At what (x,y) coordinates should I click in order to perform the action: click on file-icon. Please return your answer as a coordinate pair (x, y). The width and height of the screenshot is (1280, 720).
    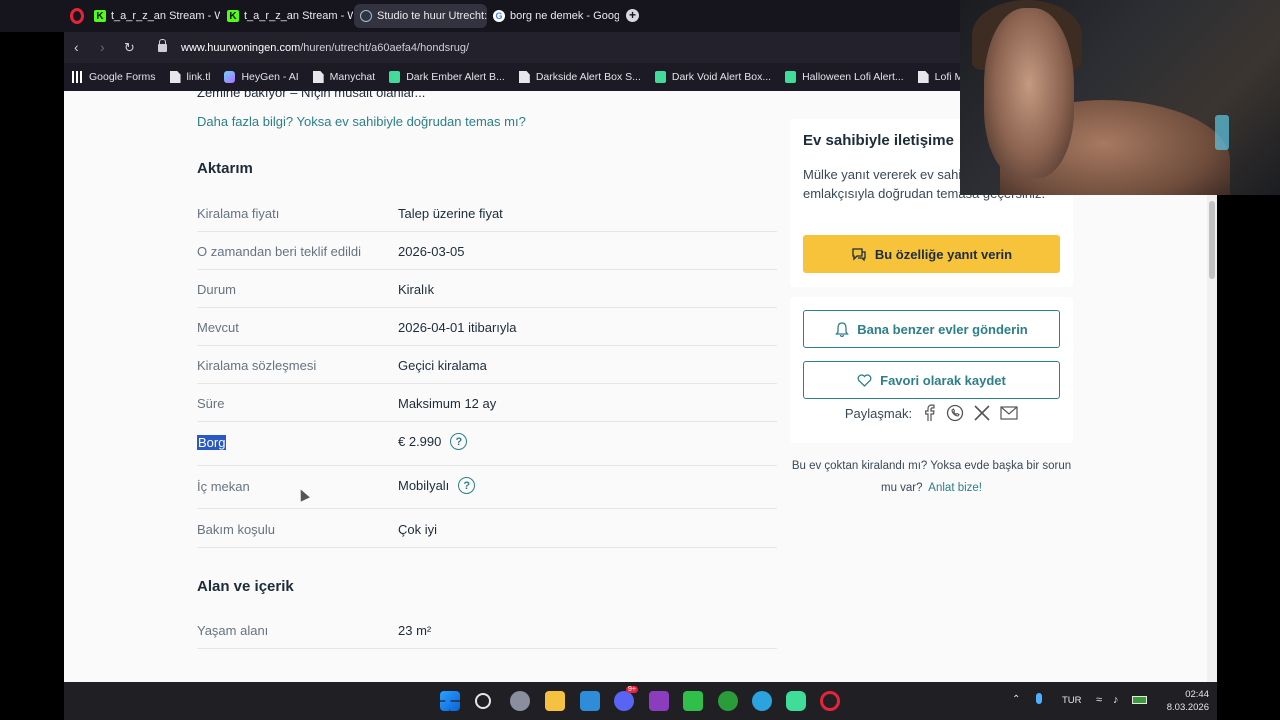
    Looking at the image, I should click on (175, 77).